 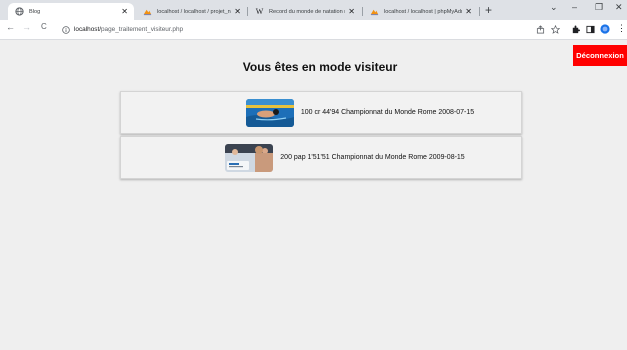 I want to click on new-tab-button: +, so click(x=488, y=10).